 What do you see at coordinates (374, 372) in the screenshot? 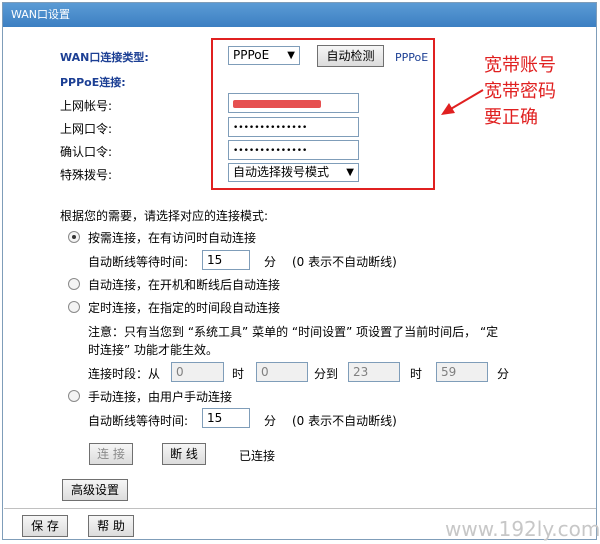
I see `to-hour-input: 23` at bounding box center [374, 372].